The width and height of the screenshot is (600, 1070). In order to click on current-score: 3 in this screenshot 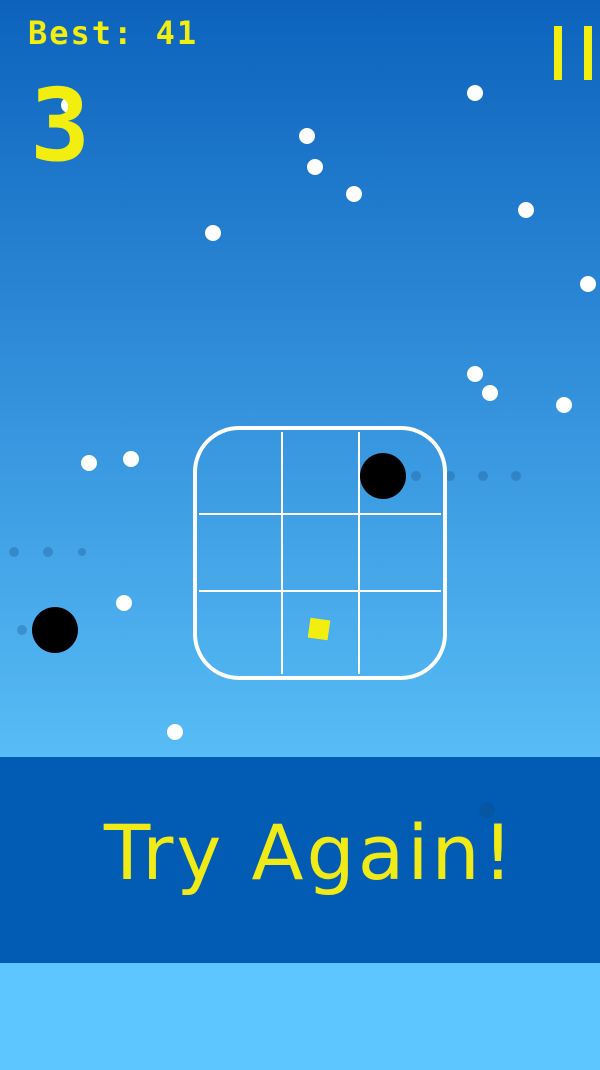, I will do `click(60, 125)`.